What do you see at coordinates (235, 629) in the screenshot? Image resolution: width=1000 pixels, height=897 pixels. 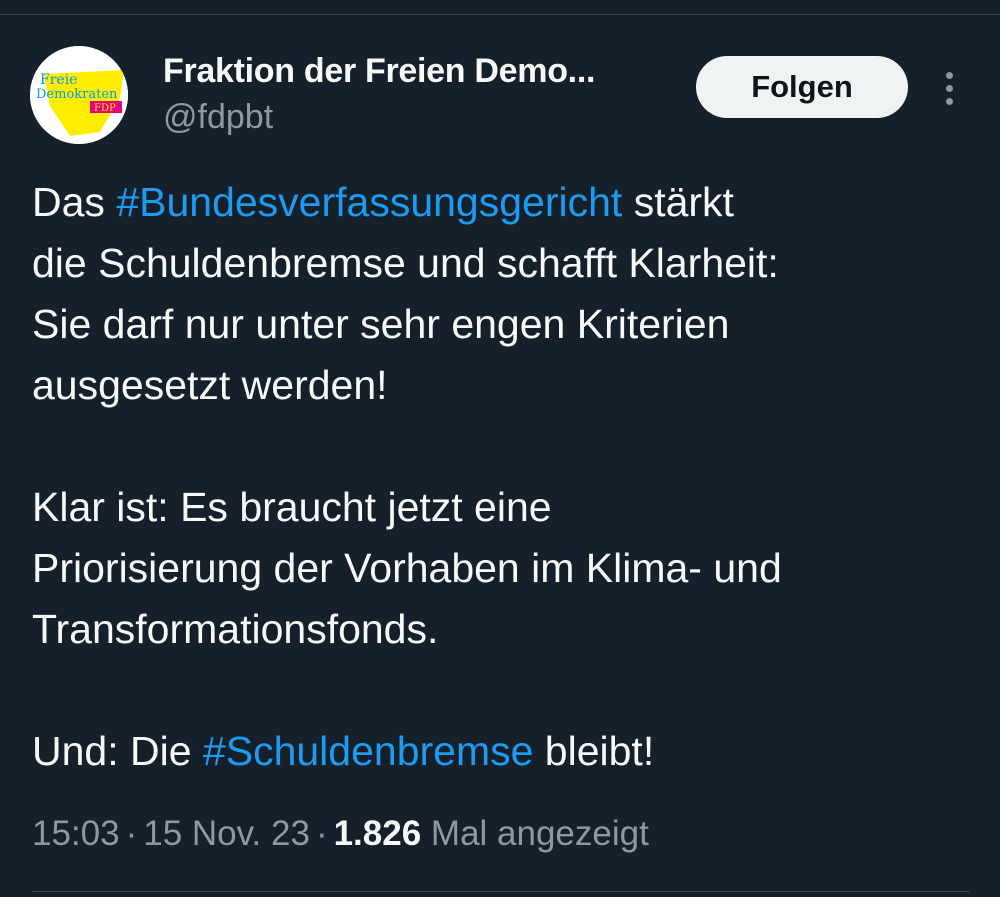 I see `tweet-line: Transformationsfonds.` at bounding box center [235, 629].